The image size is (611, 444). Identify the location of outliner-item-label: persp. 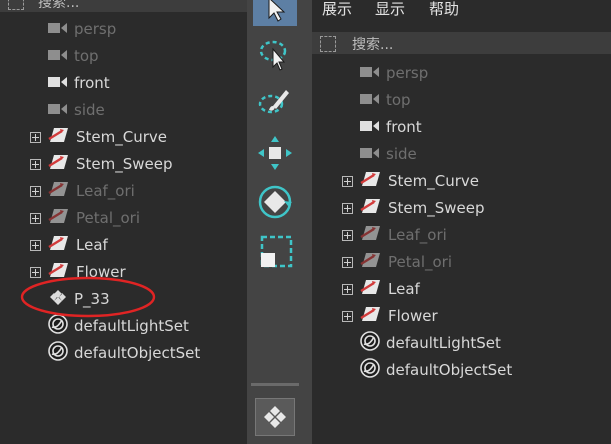
(407, 73).